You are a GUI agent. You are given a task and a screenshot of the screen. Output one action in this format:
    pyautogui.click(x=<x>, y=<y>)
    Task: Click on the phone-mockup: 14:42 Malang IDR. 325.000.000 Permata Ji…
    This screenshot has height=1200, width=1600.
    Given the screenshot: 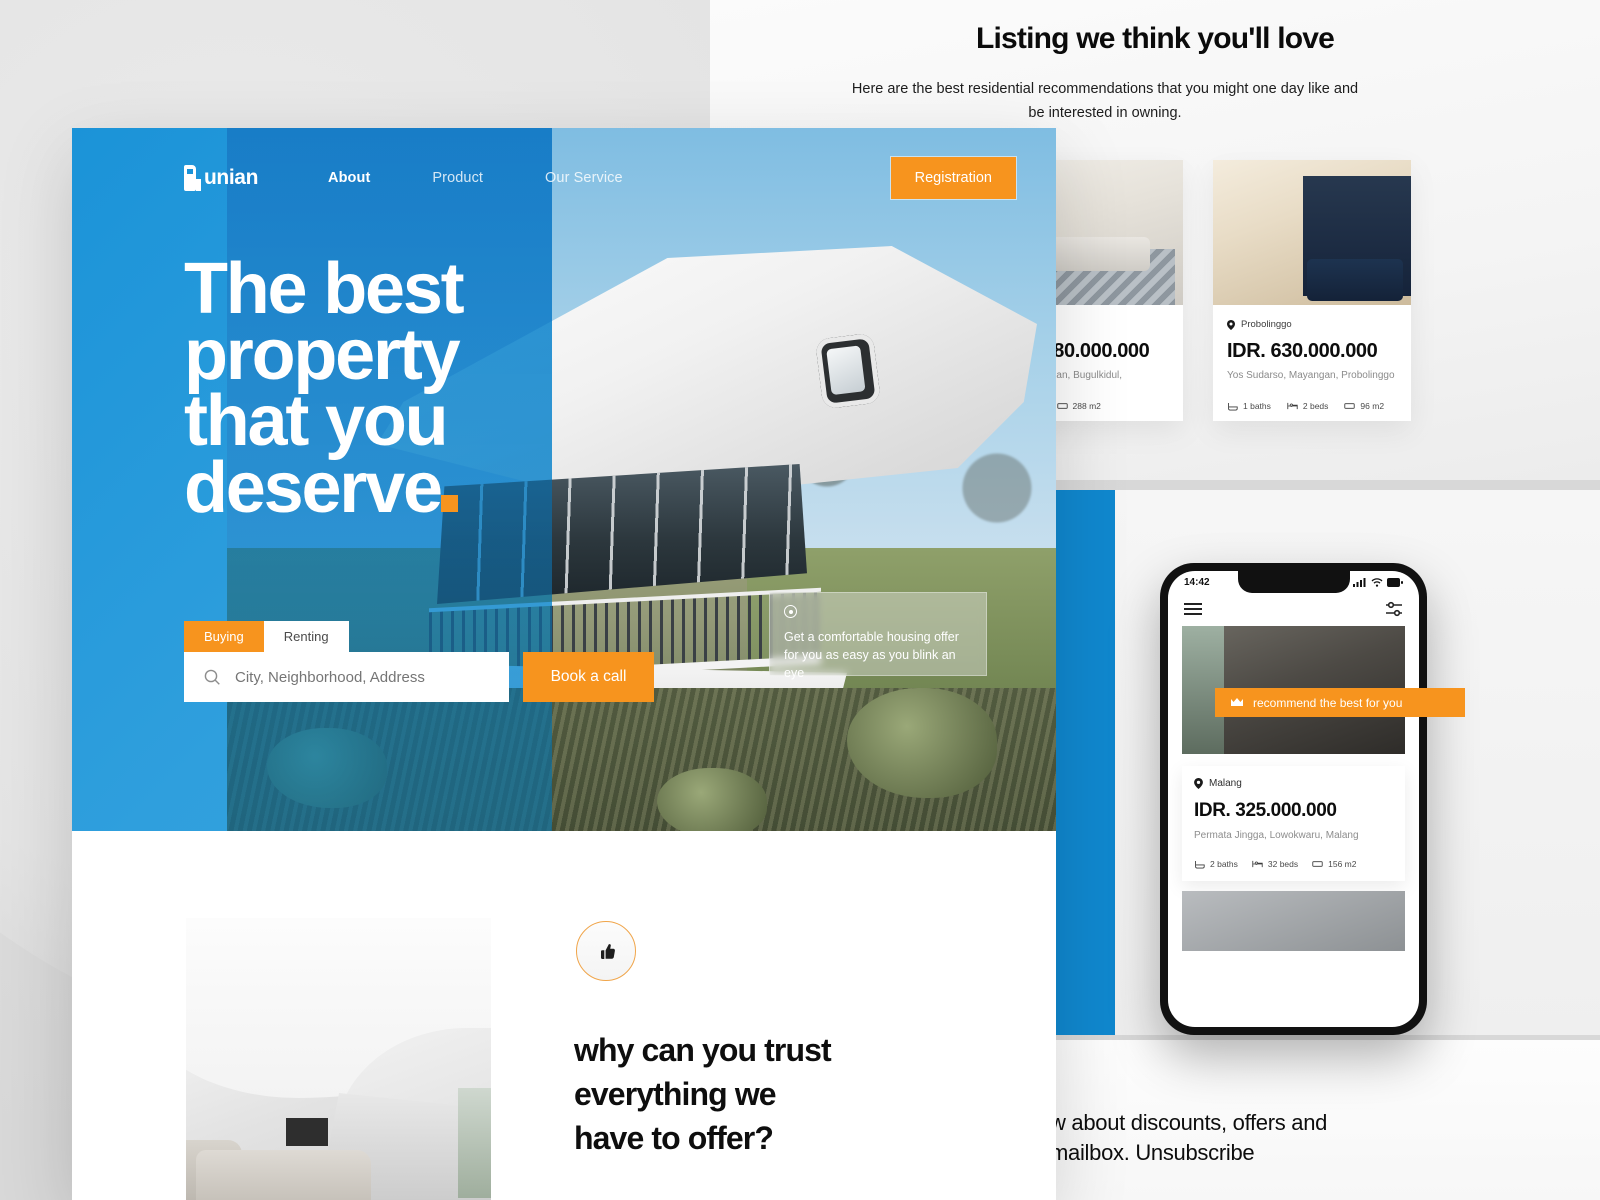 What is the action you would take?
    pyautogui.click(x=1293, y=799)
    